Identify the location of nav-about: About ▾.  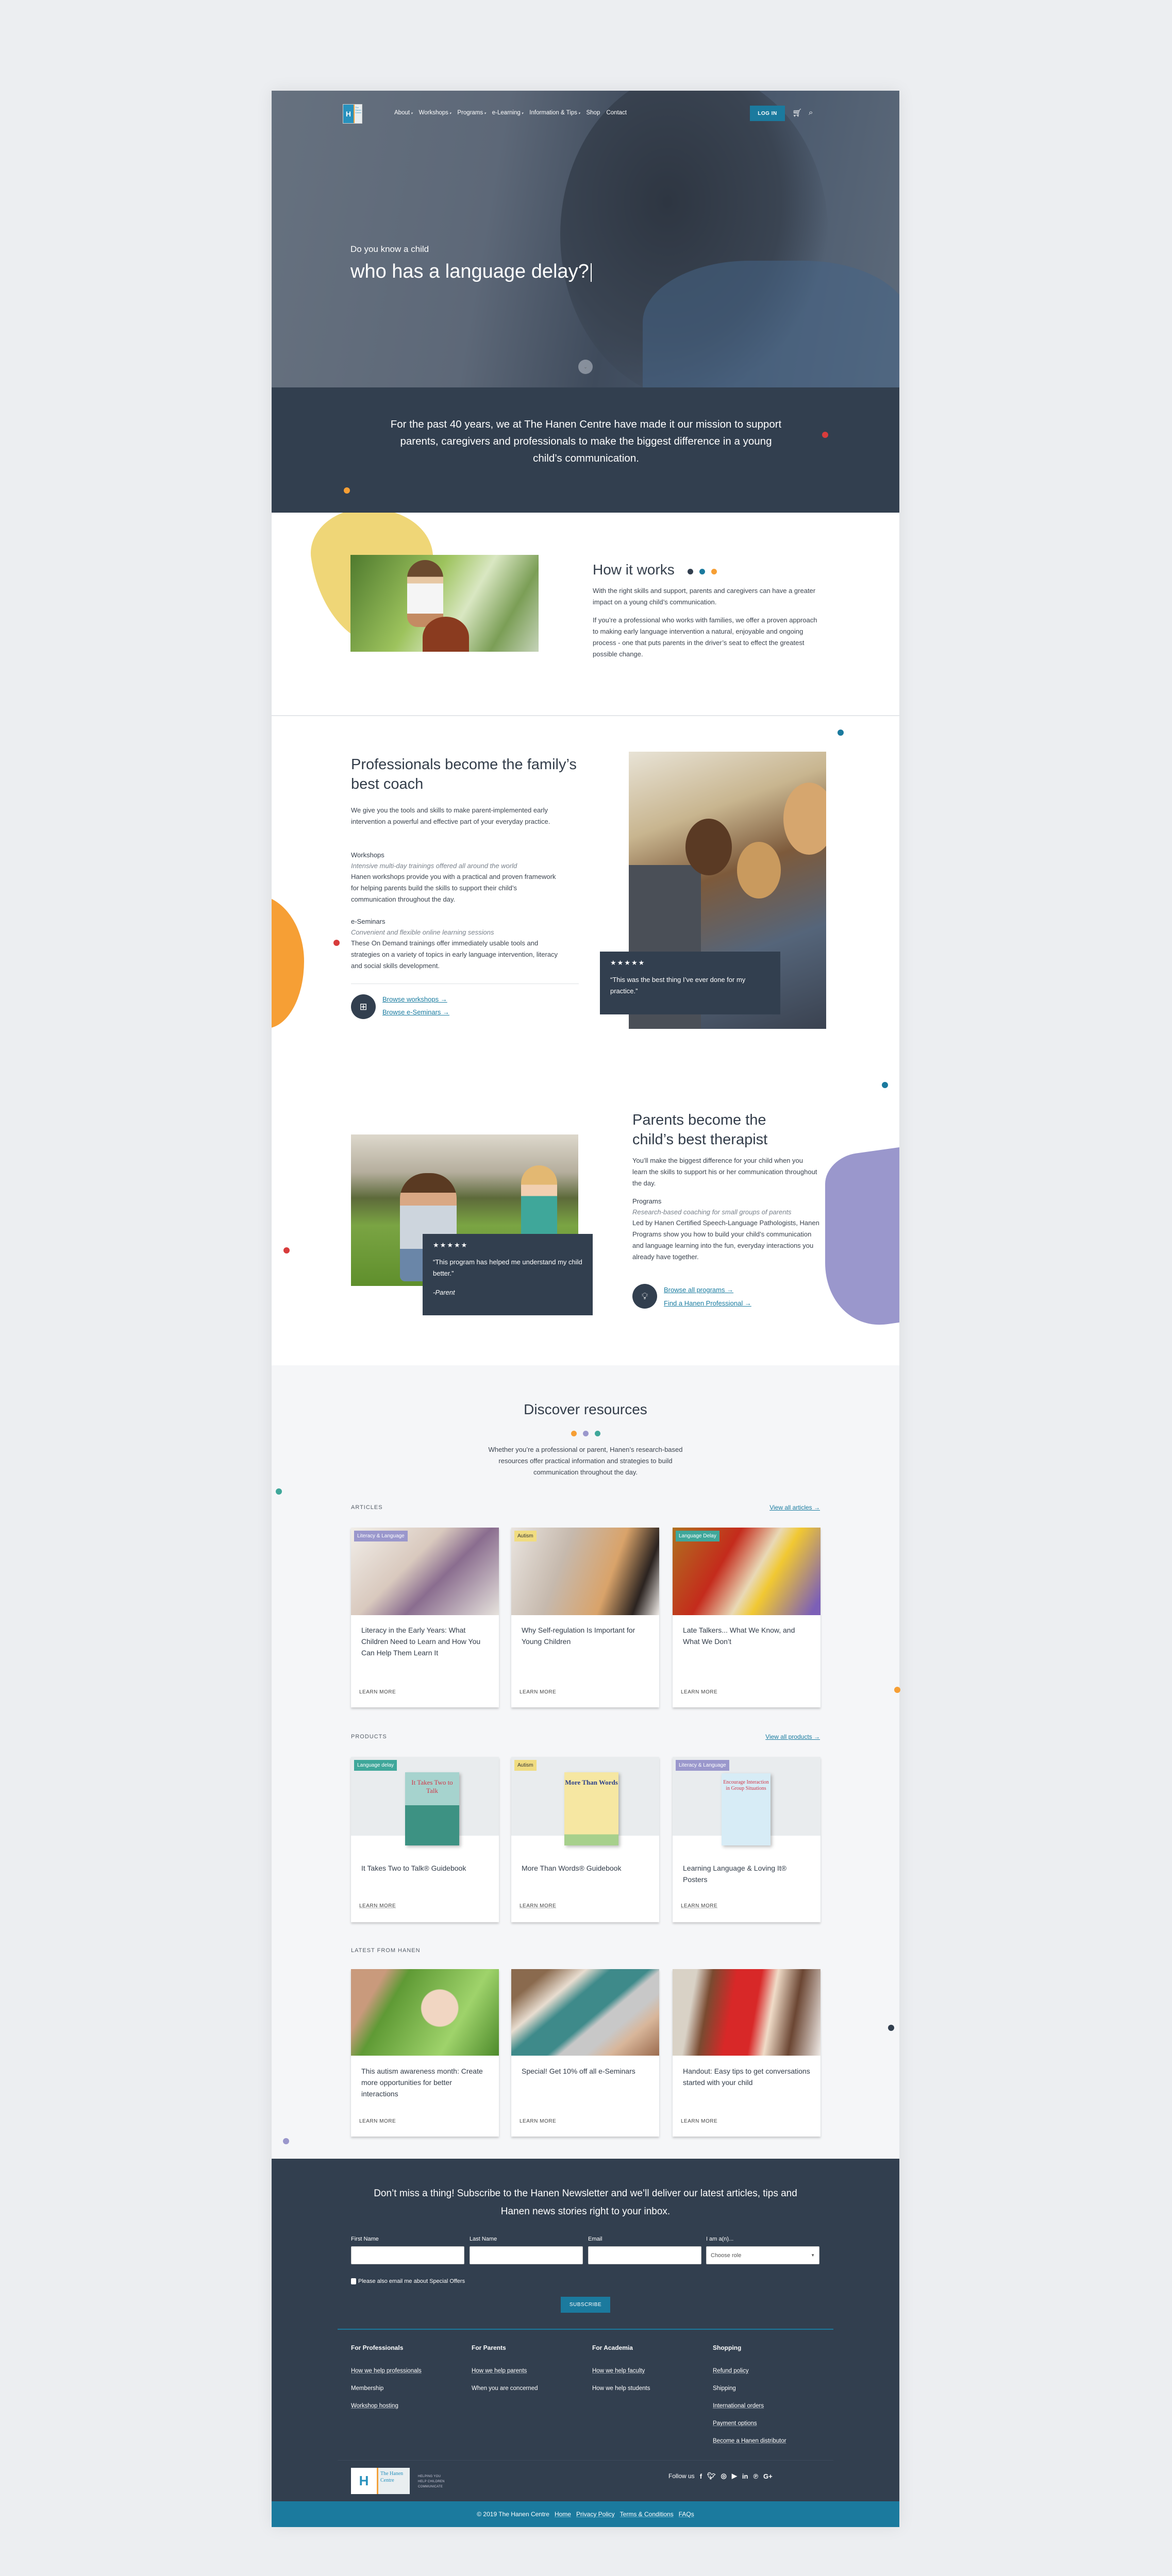
(404, 113).